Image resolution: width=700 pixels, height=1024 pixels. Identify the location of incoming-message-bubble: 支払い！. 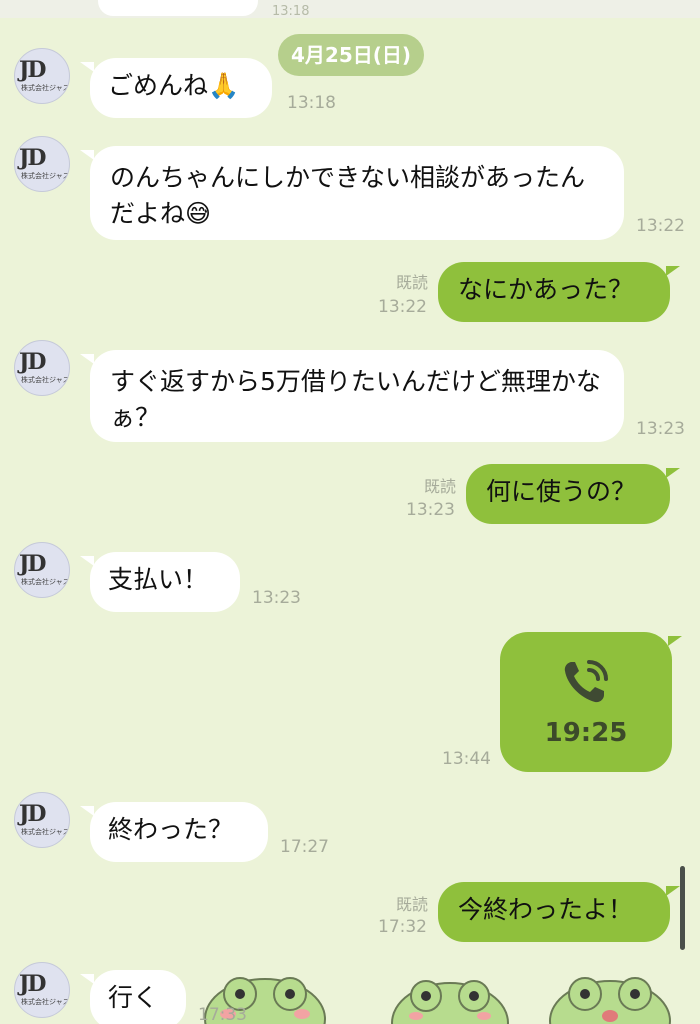
(160, 582).